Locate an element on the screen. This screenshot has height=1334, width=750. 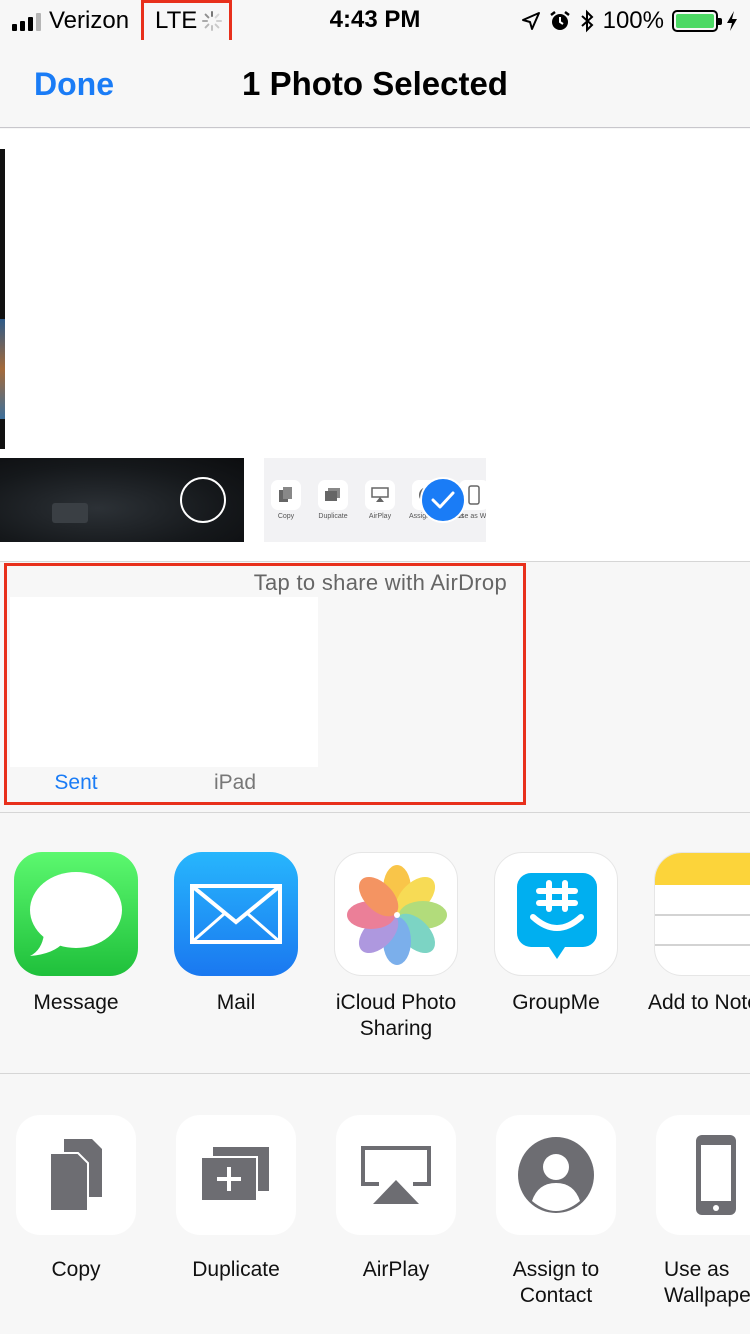
app-icloud-photo-sharing: iCloud Photo Sharing is located at coordinates (396, 947).